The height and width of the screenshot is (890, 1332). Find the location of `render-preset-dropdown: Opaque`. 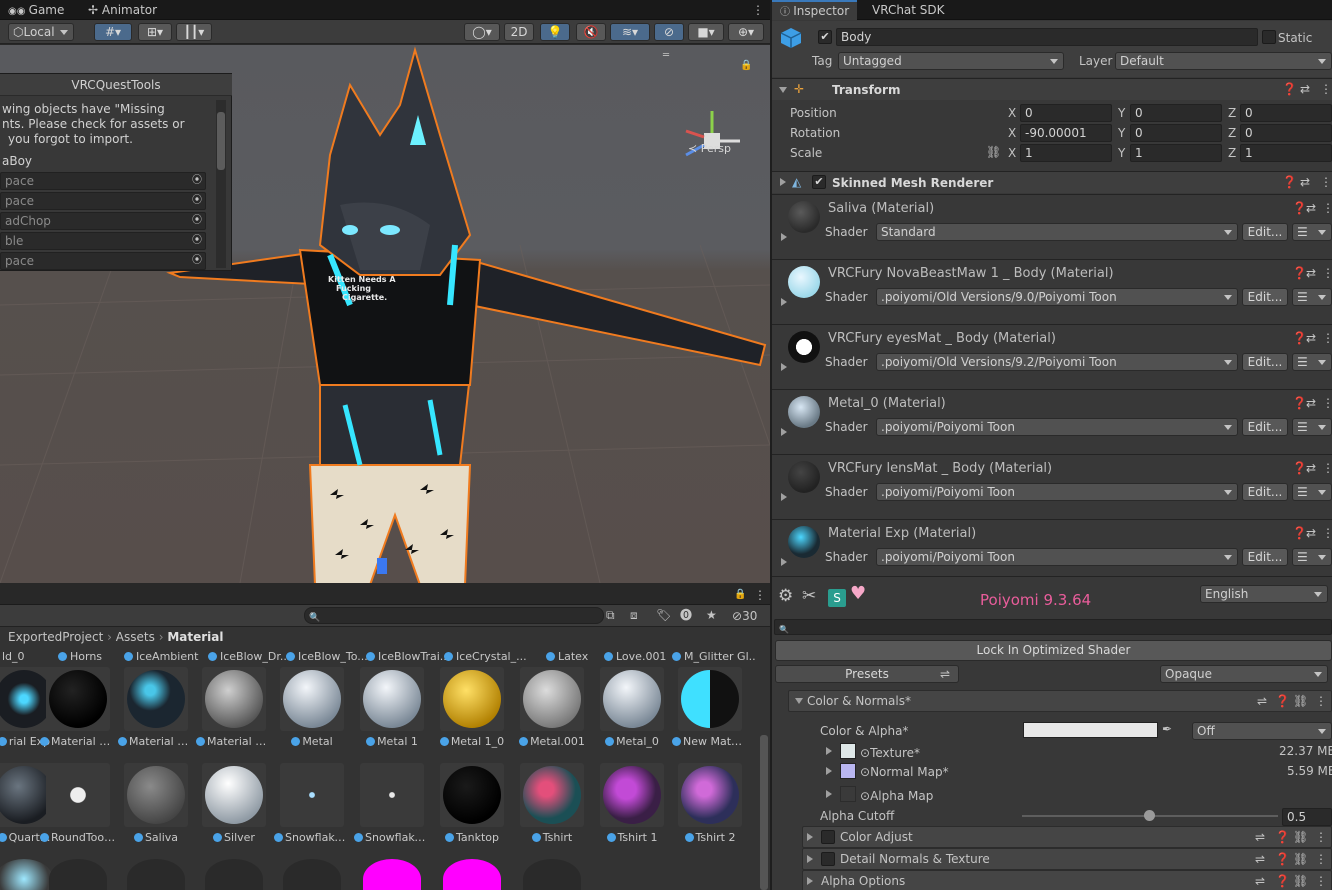

render-preset-dropdown: Opaque is located at coordinates (1244, 674).